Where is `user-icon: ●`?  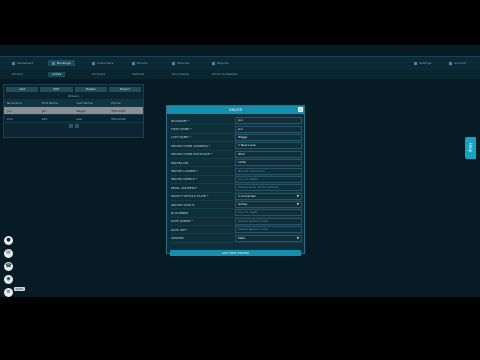
user-icon: ● is located at coordinates (8, 240).